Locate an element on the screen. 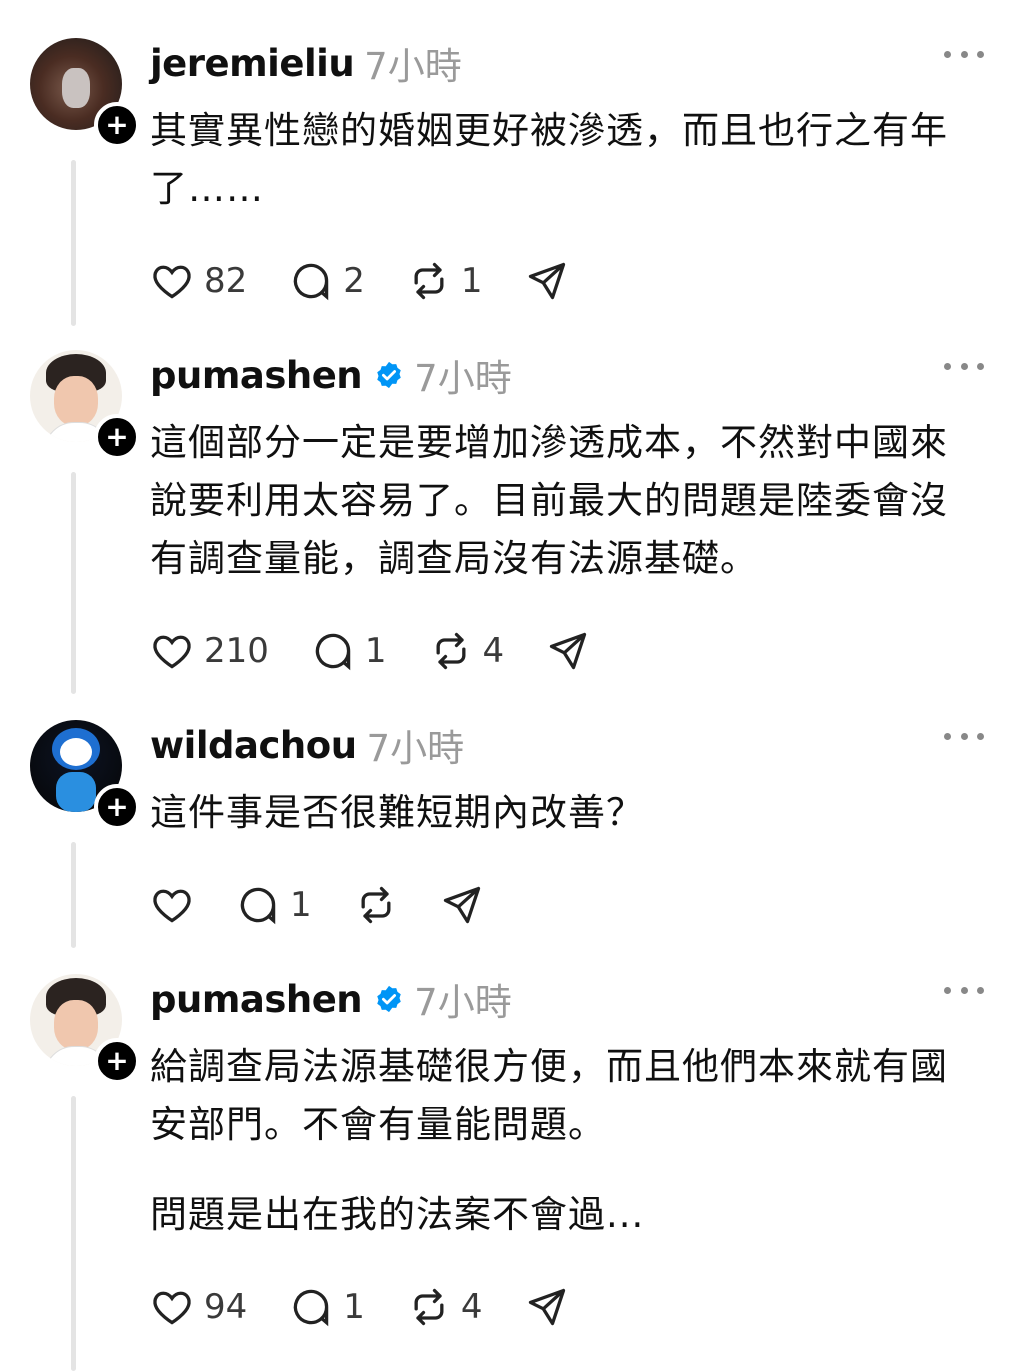 The image size is (1024, 1371). action-bar: 82 2 1 is located at coordinates (380, 281).